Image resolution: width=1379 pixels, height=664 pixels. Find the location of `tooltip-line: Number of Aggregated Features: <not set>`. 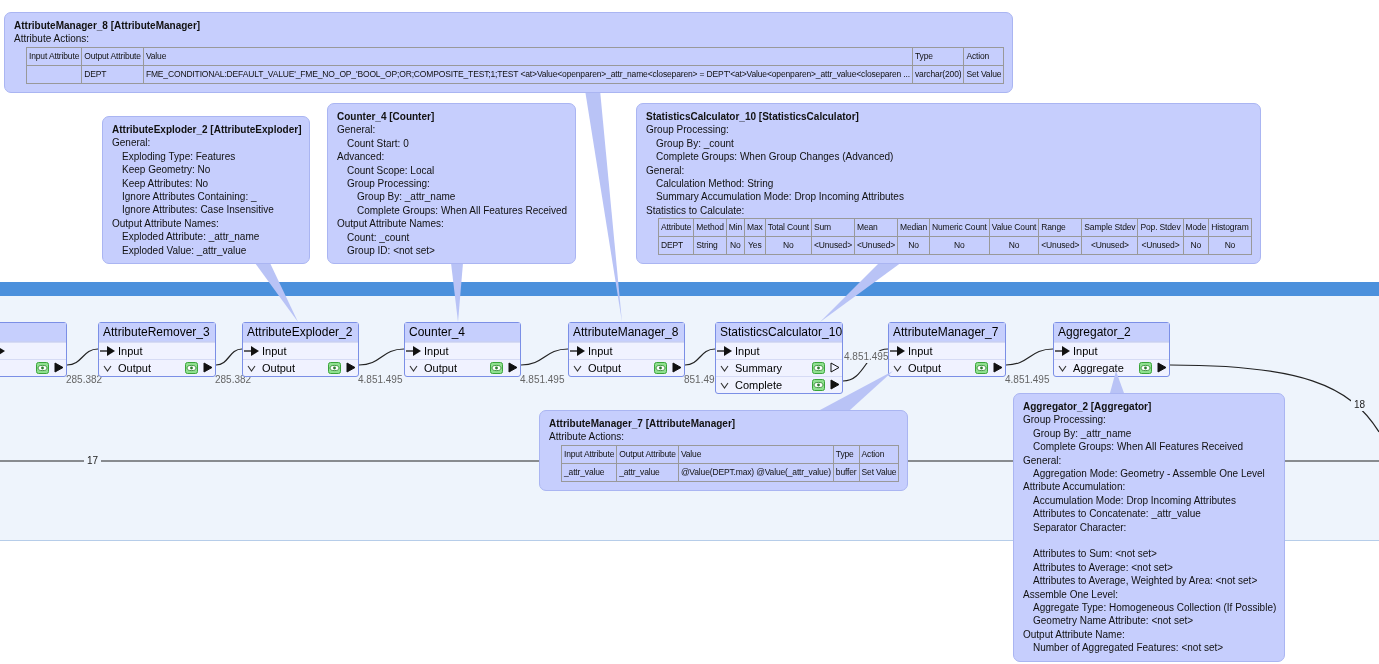

tooltip-line: Number of Aggregated Features: <not set> is located at coordinates (1128, 648).